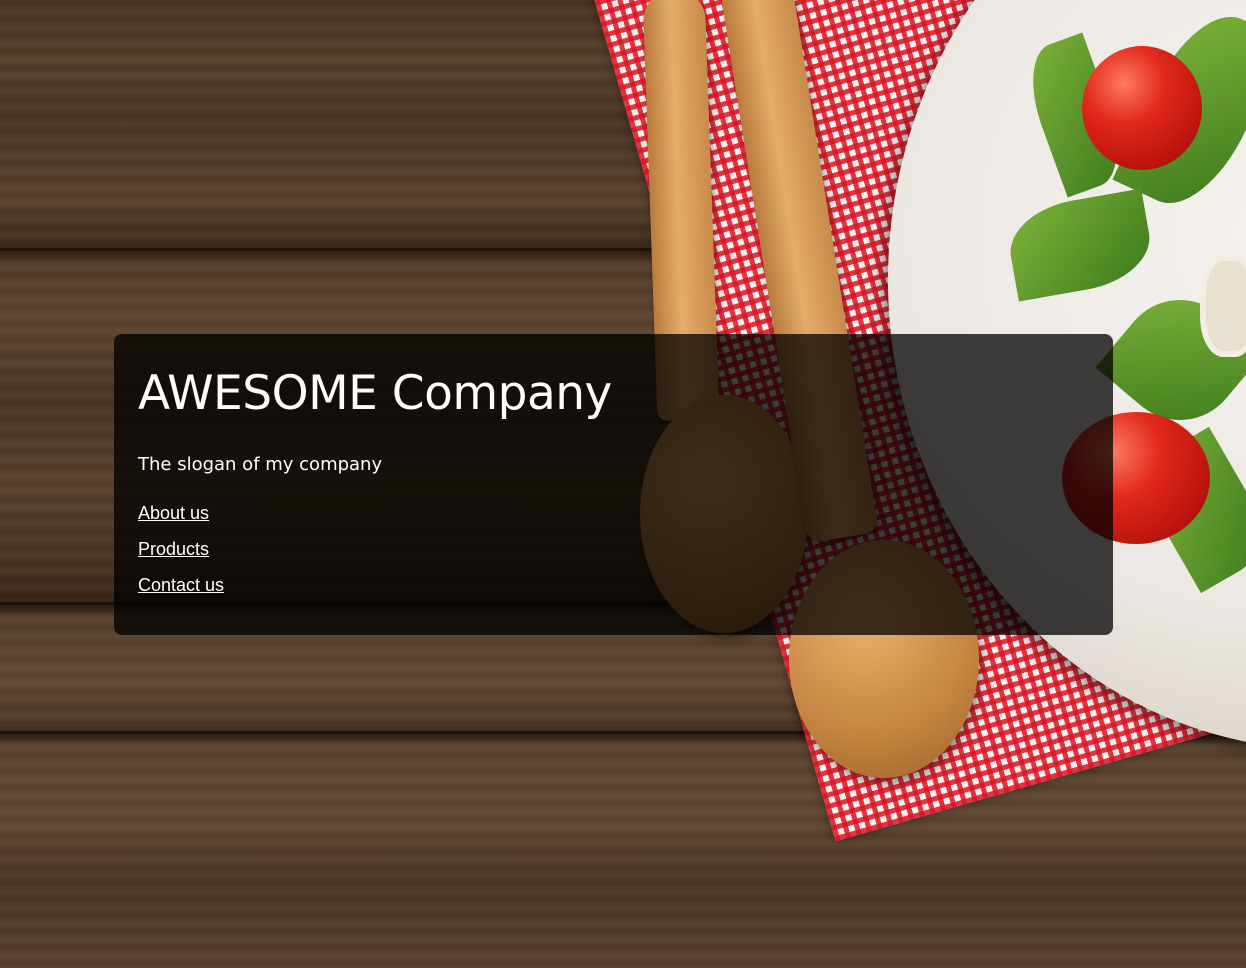 This screenshot has height=968, width=1246. I want to click on nav-item-products: Products, so click(613, 549).